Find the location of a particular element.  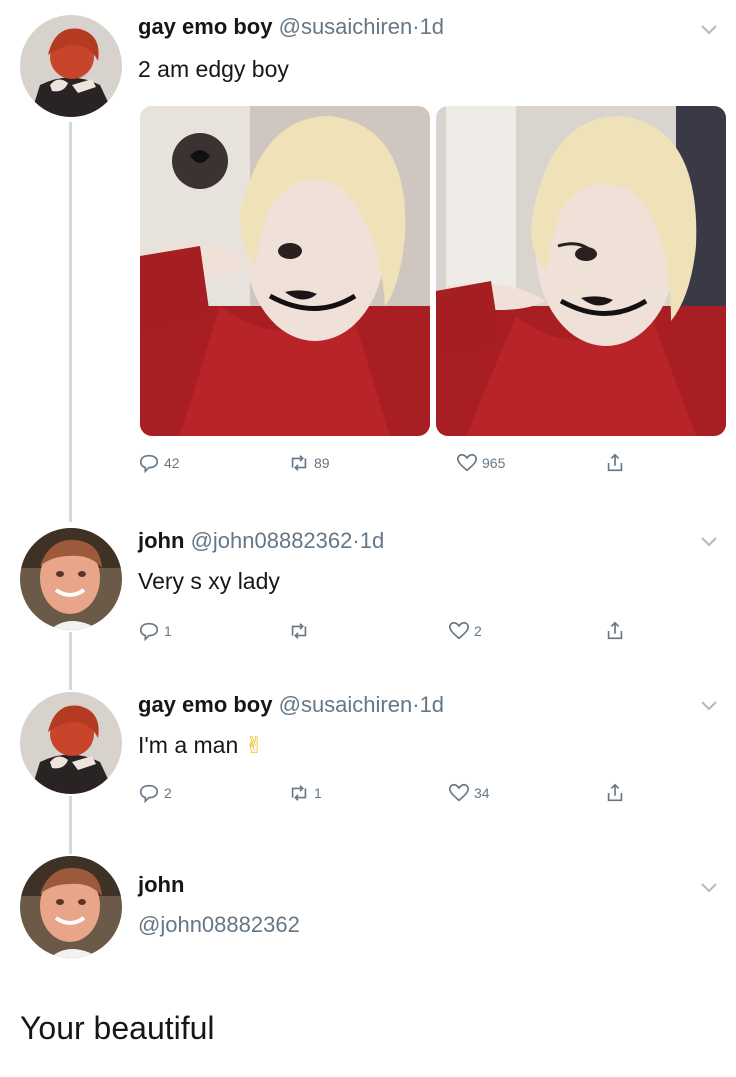

tweet-text: I'm a man ✌ is located at coordinates (201, 745).